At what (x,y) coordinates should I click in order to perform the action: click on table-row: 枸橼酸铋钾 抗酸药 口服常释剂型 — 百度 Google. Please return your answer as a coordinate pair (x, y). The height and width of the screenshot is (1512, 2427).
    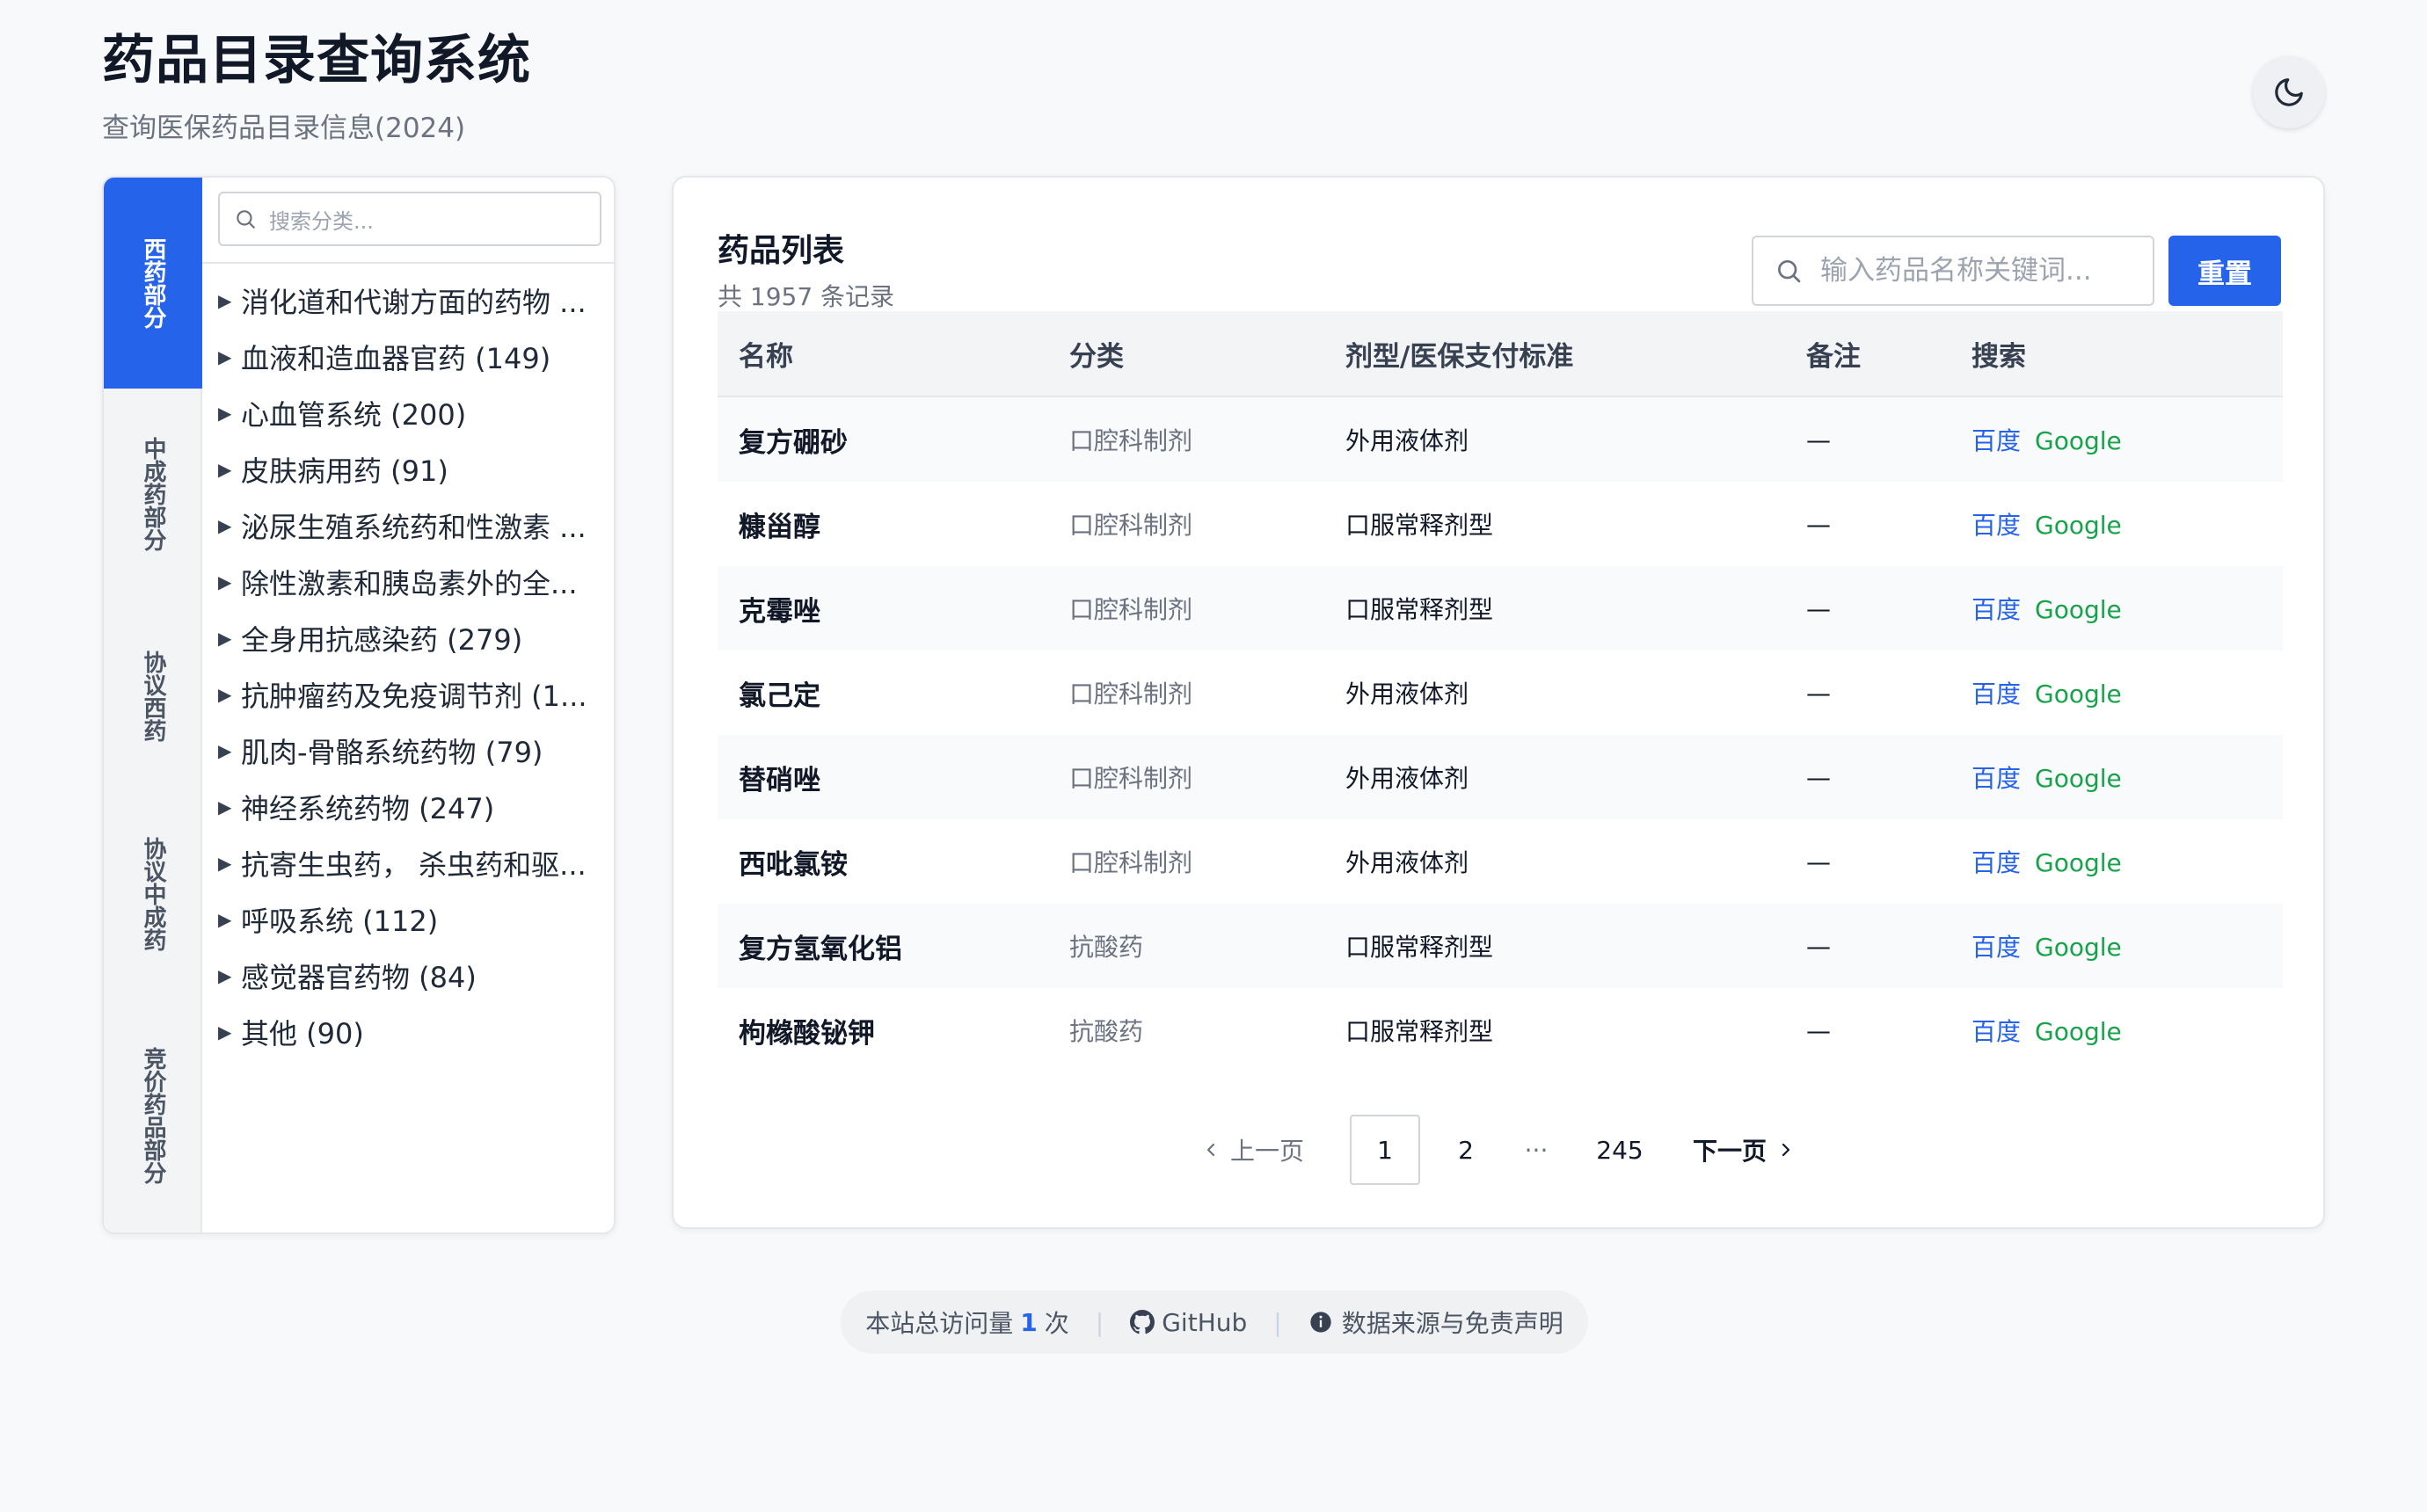
    Looking at the image, I should click on (1500, 1030).